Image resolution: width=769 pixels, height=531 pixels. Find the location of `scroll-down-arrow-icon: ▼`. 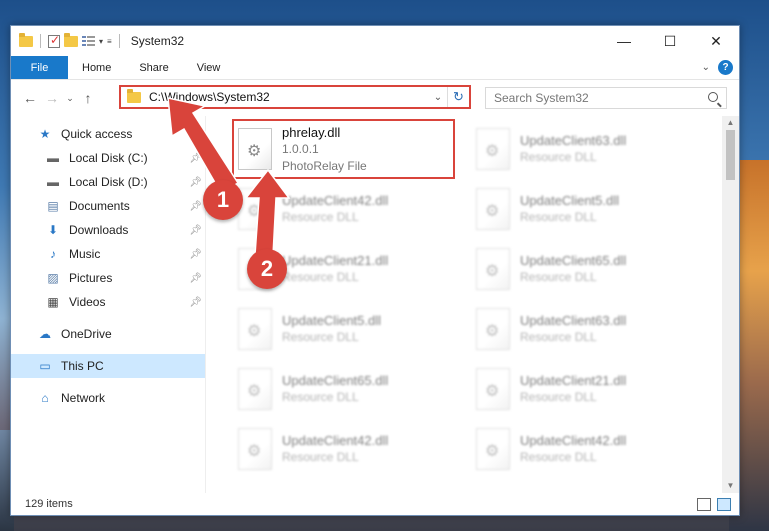

scroll-down-arrow-icon: ▼ is located at coordinates (730, 486).